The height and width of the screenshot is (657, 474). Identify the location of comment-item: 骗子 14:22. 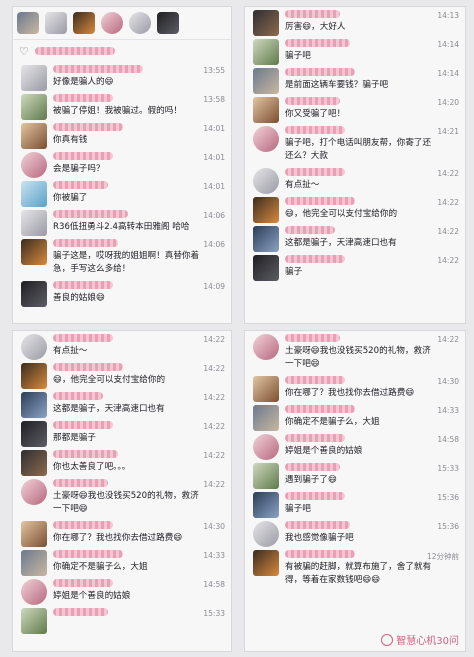
(355, 266).